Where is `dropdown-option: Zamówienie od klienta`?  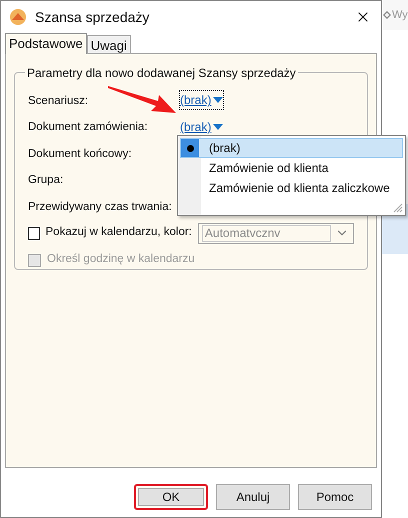
dropdown-option: Zamówienie od klienta is located at coordinates (291, 168).